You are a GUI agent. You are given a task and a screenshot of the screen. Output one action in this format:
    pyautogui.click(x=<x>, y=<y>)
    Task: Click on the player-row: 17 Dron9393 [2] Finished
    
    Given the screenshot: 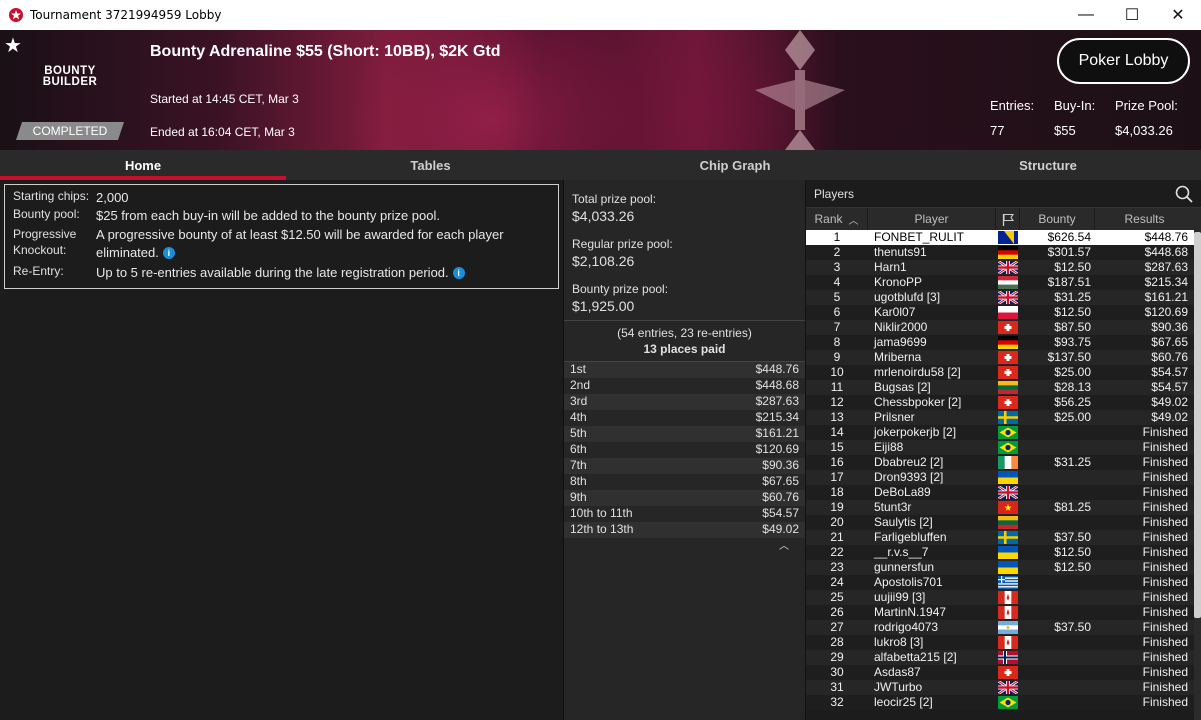 What is the action you would take?
    pyautogui.click(x=1003, y=477)
    